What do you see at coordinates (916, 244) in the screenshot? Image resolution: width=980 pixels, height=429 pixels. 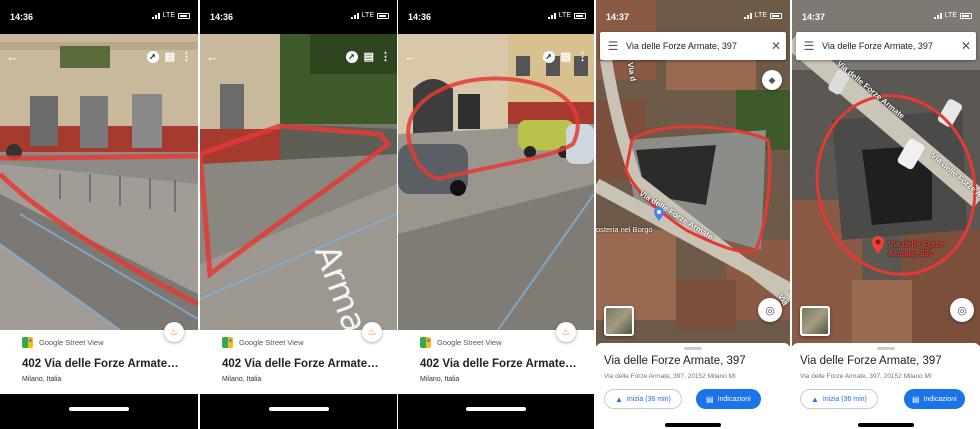 I see `pin-label-line1: Via delle Forze` at bounding box center [916, 244].